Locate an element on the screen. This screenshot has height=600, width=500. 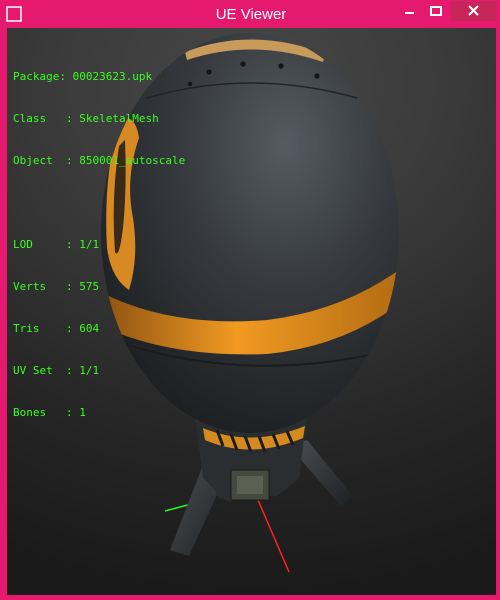
info-uvset-value: 1/1 is located at coordinates (89, 370).